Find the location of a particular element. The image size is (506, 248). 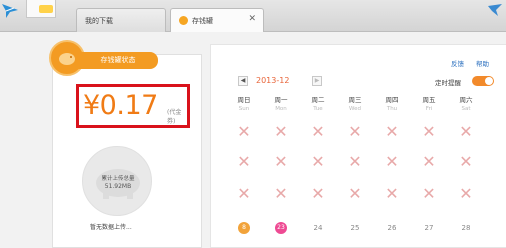

tab-my-downloads: 我的下载 is located at coordinates (121, 20).